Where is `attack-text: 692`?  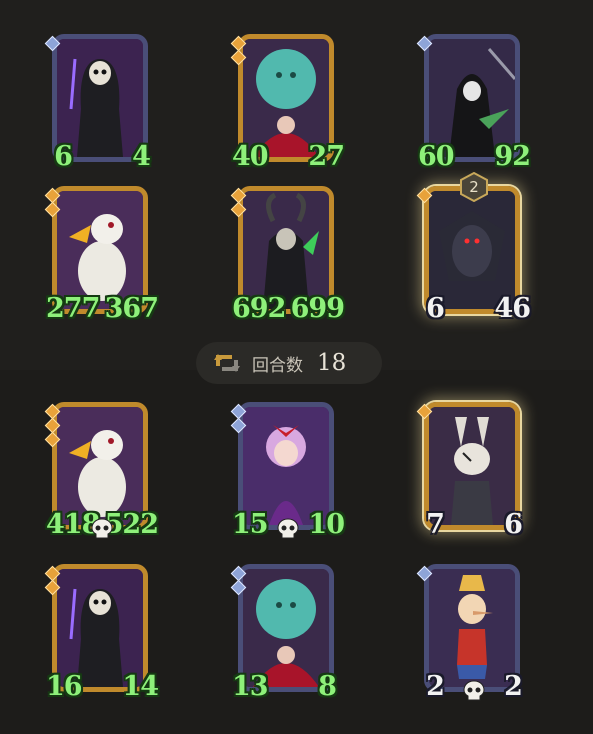
attack-text: 692 is located at coordinates (259, 308).